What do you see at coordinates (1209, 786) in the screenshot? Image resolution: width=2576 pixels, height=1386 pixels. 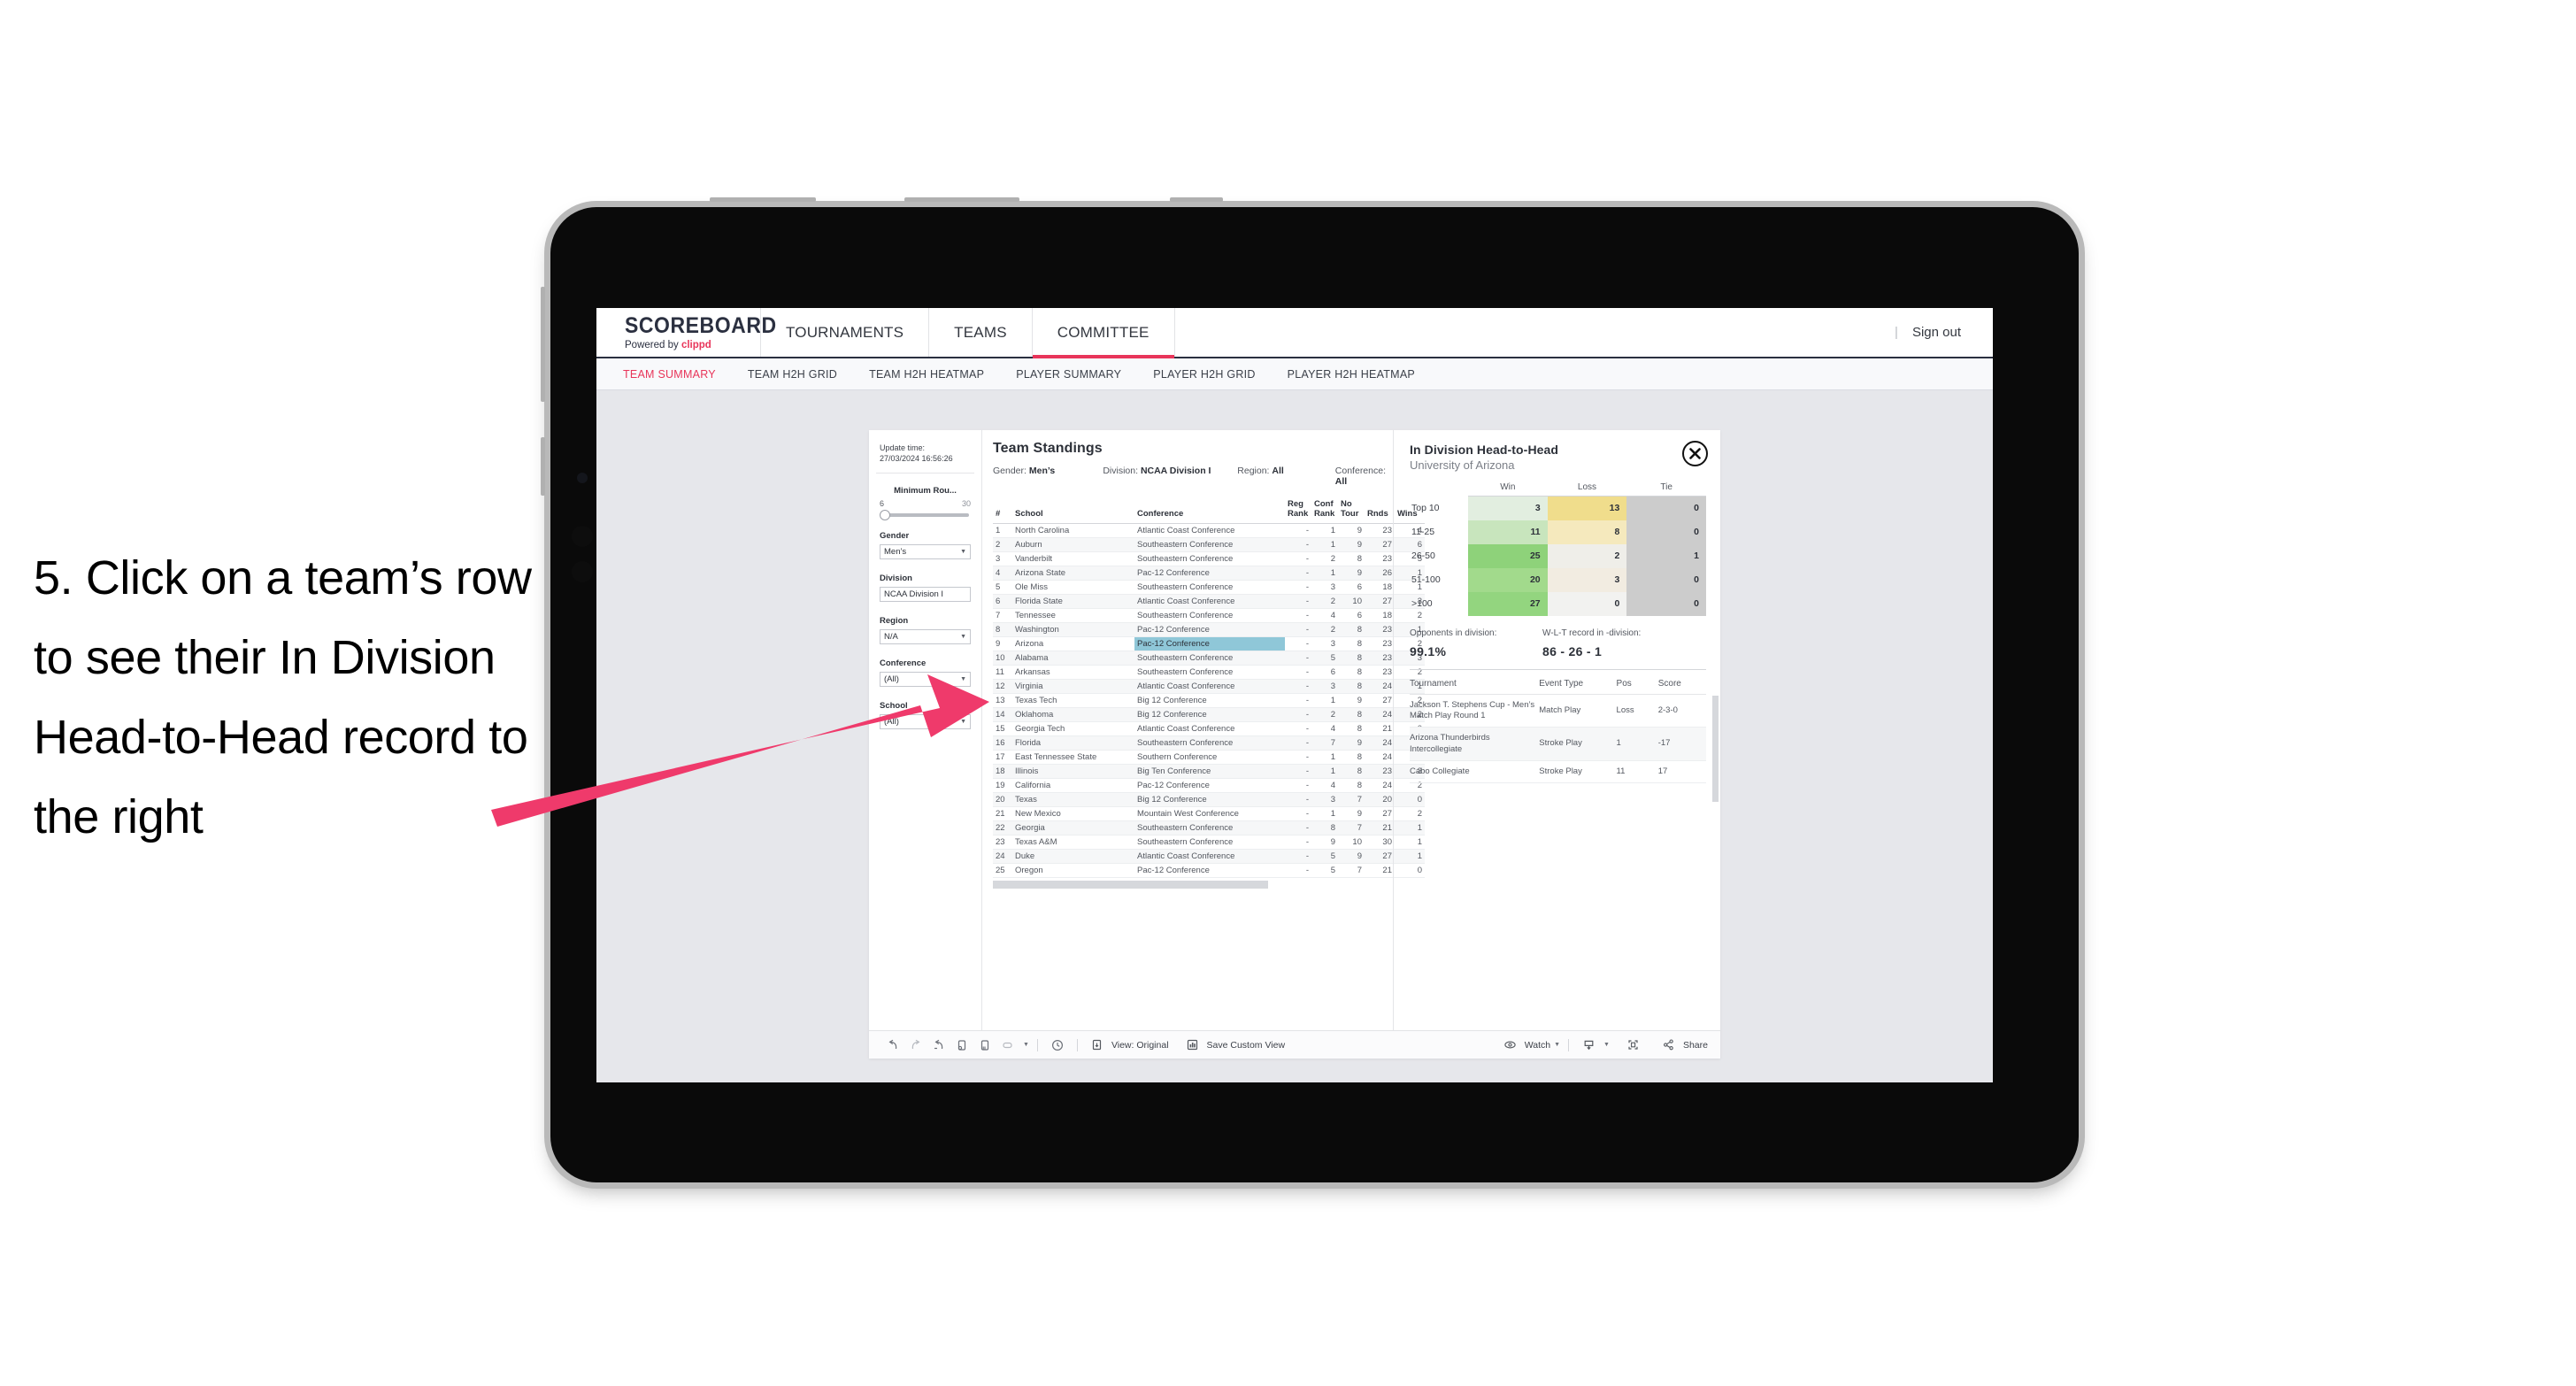 I see `table-row: 19 California Pac-12 Conference -4 8 24 2` at bounding box center [1209, 786].